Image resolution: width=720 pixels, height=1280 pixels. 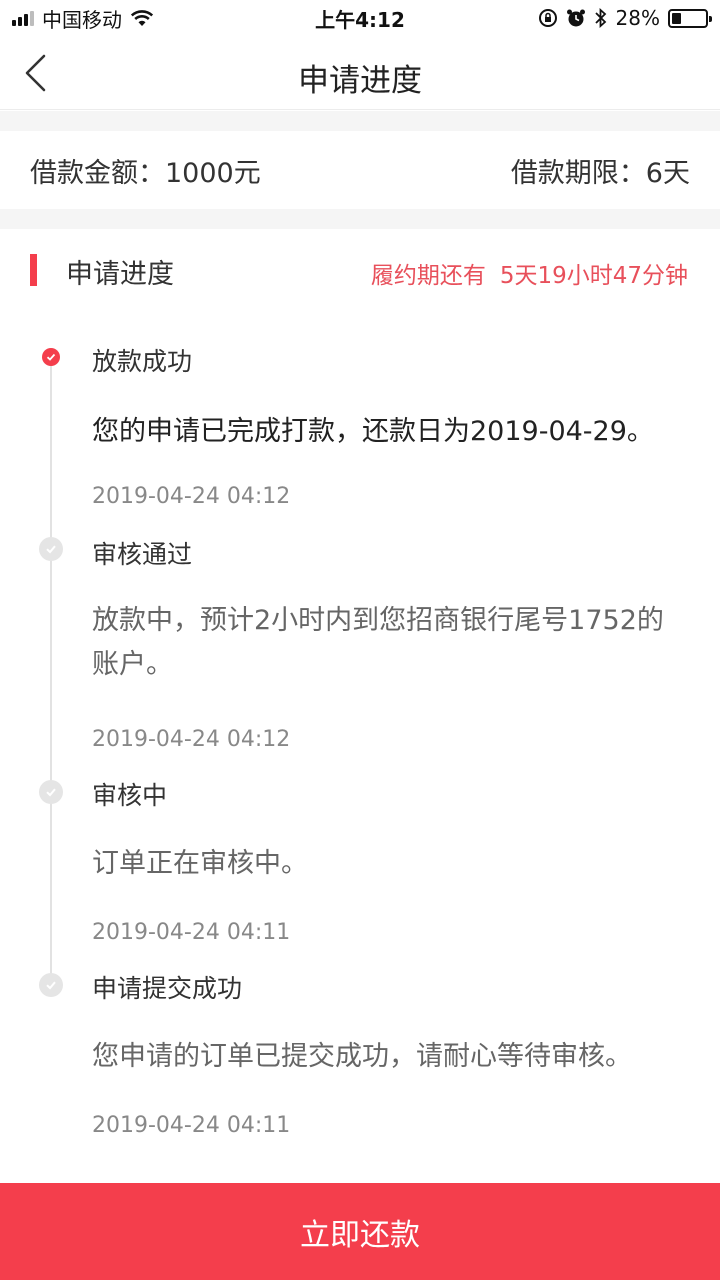 What do you see at coordinates (600, 18) in the screenshot?
I see `bluetooth-icon` at bounding box center [600, 18].